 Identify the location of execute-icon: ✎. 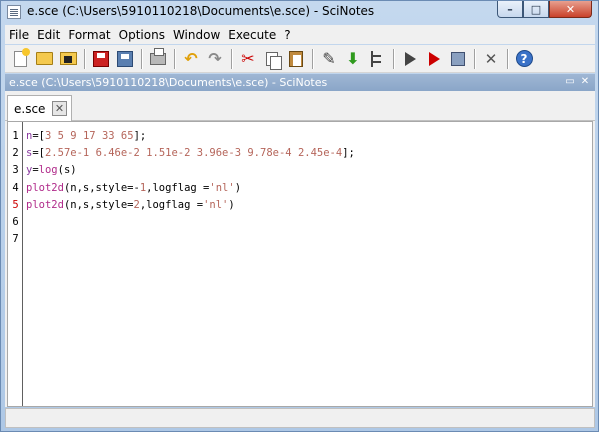
(329, 58).